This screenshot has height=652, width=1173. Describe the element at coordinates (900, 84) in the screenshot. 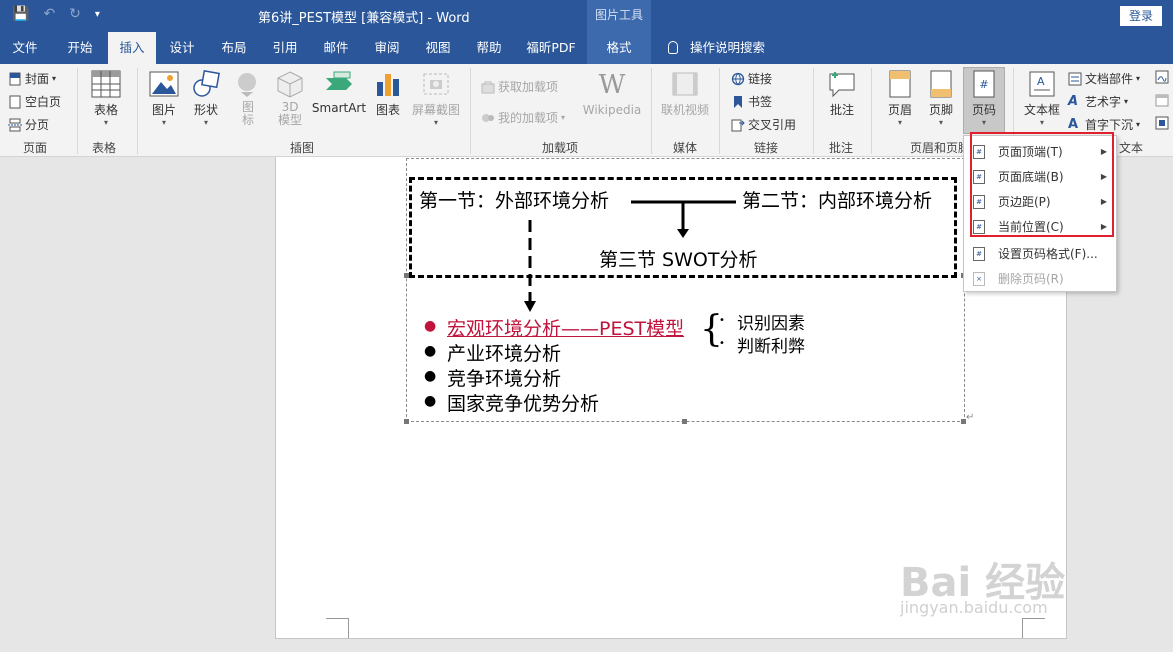

I see `header-icon` at that location.